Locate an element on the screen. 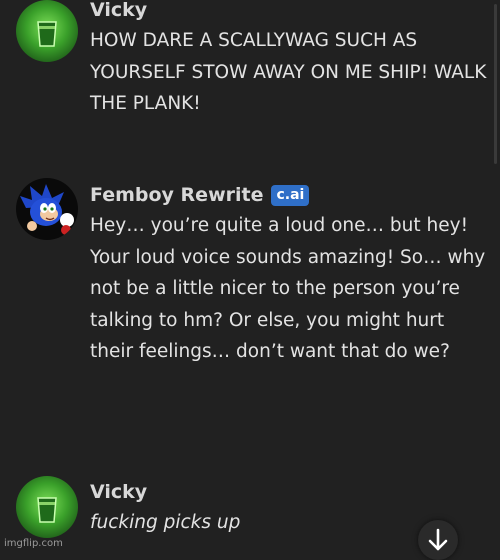 The image size is (500, 560). author-name: Femboy Rewrite is located at coordinates (177, 195).